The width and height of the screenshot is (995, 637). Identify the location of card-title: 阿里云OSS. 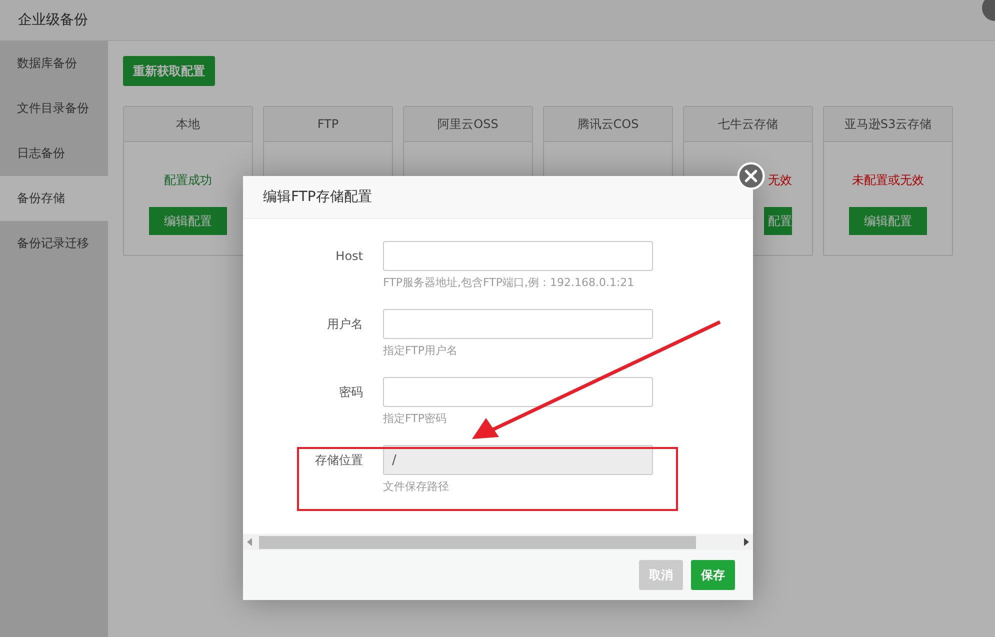
(468, 124).